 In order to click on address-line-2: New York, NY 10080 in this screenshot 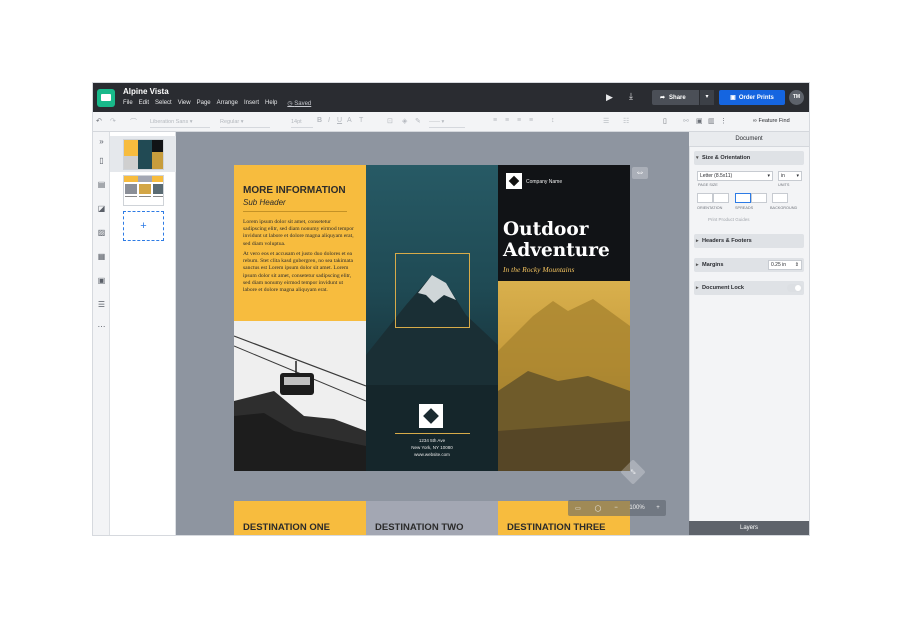, I will do `click(432, 447)`.